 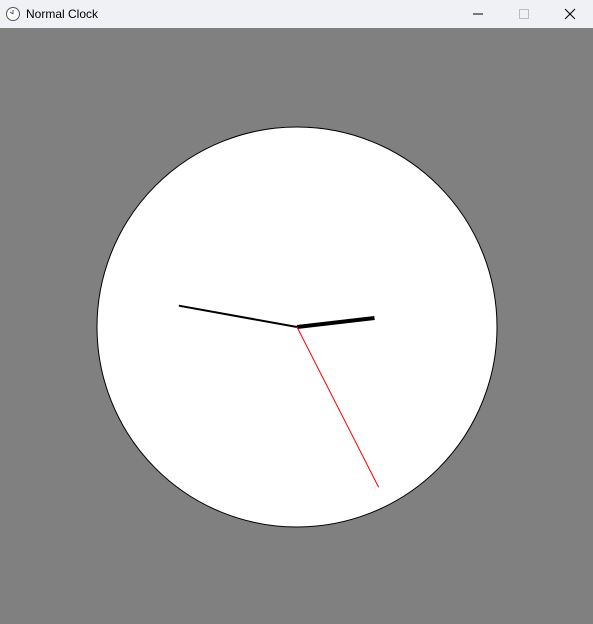 I want to click on maximize-button, so click(x=524, y=14).